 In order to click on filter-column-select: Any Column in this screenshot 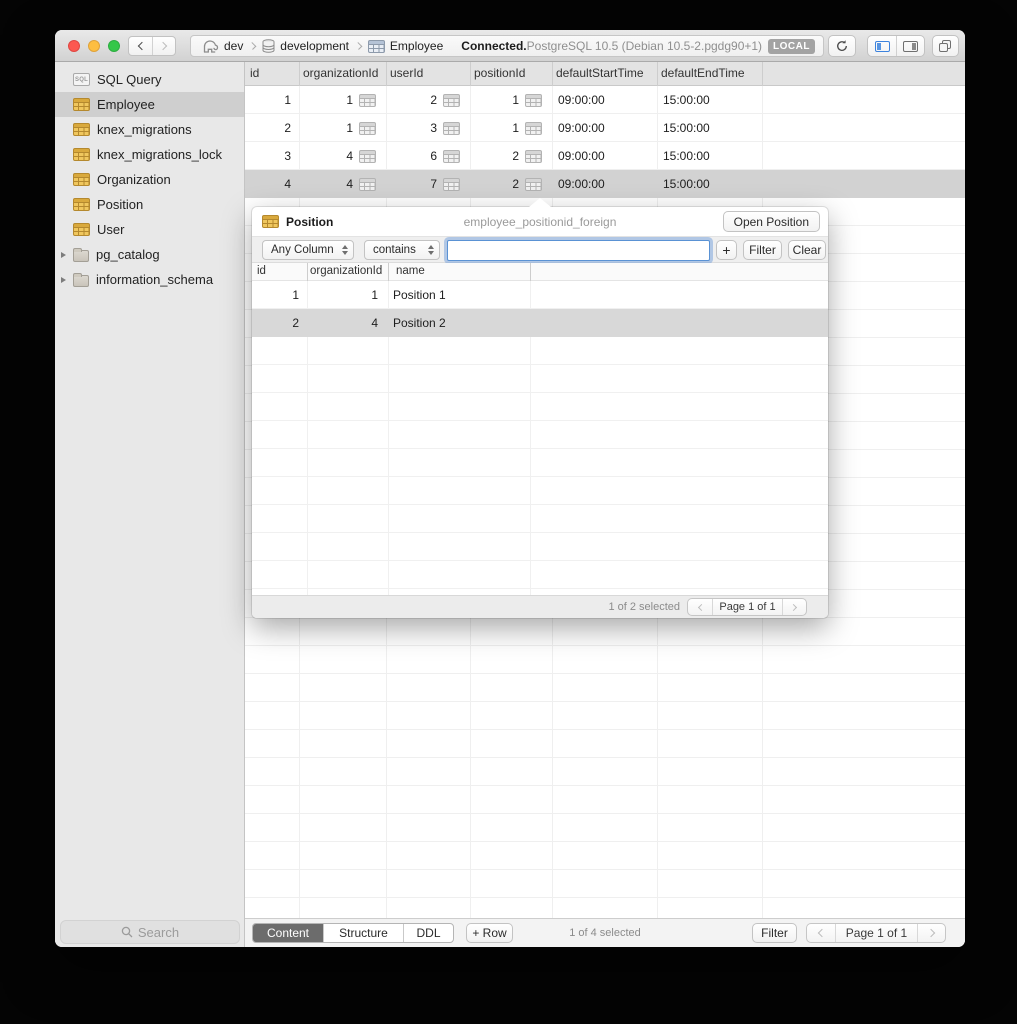, I will do `click(308, 250)`.